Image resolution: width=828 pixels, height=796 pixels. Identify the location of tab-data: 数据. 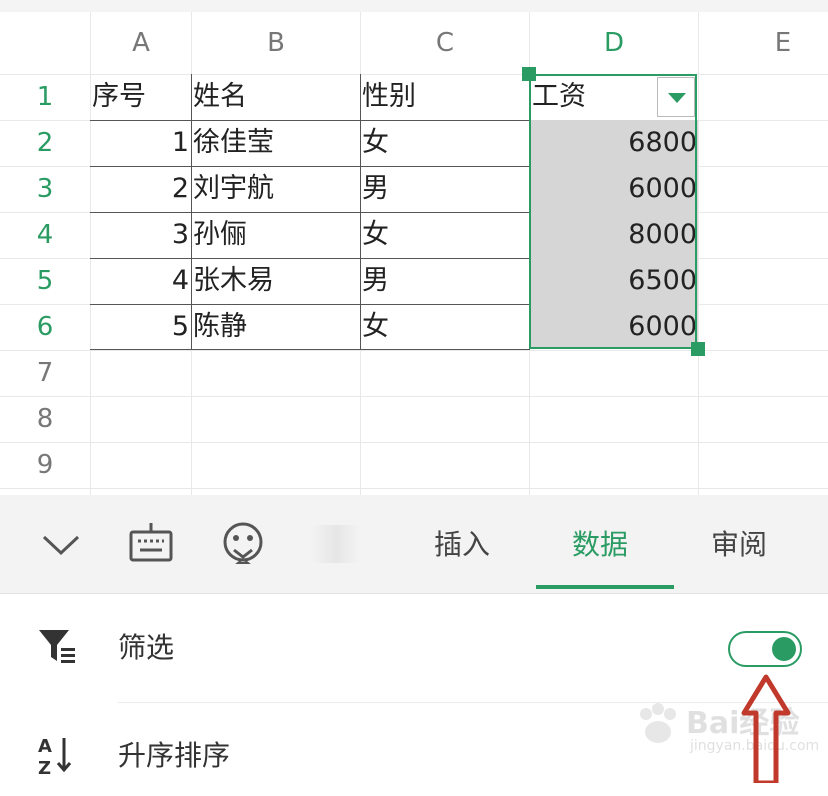
(600, 543).